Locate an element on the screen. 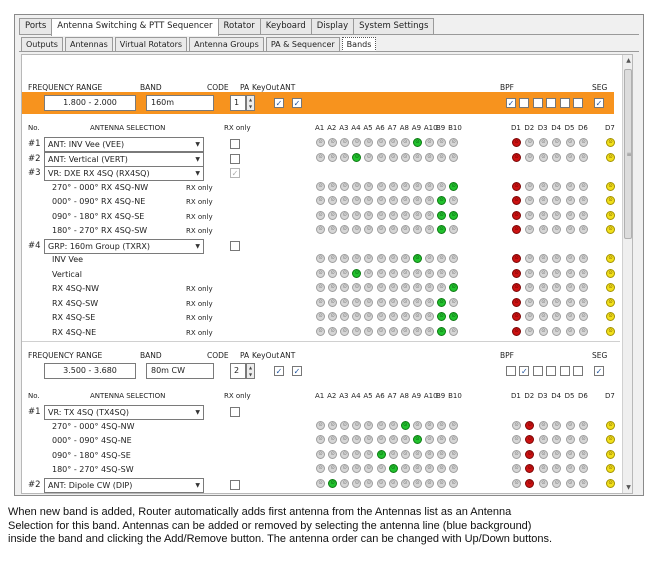 The width and height of the screenshot is (658, 564). antenna-selection-row: #1 VR: TX 4SQ (TX4SQ) ▼ is located at coordinates (321, 412).